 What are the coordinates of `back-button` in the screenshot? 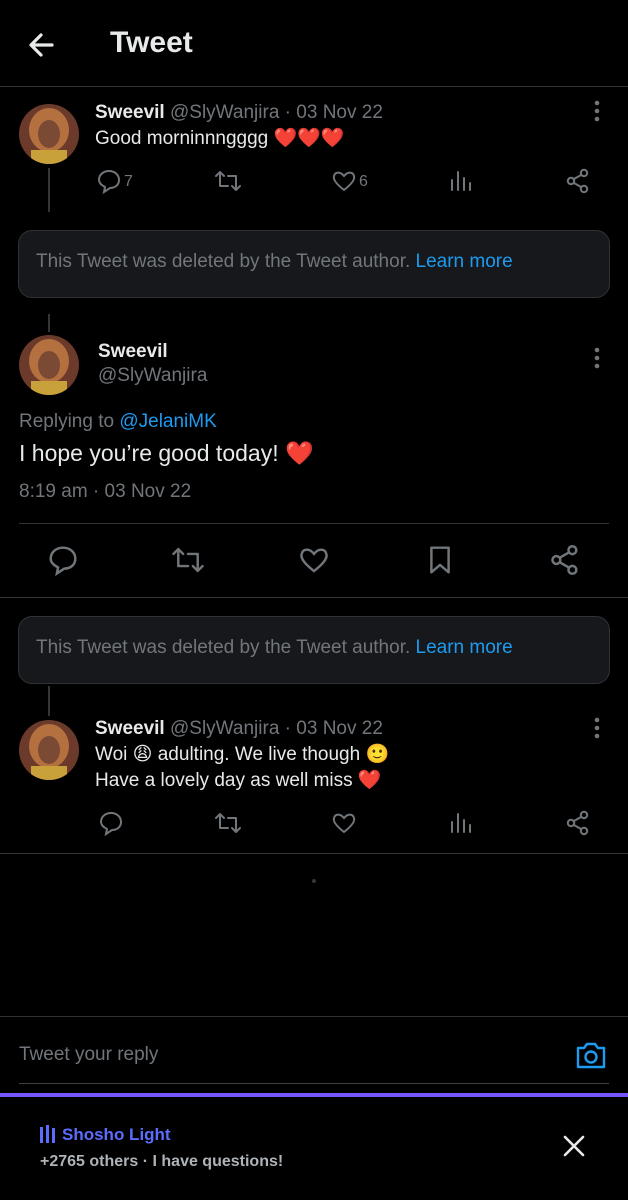 It's located at (43, 45).